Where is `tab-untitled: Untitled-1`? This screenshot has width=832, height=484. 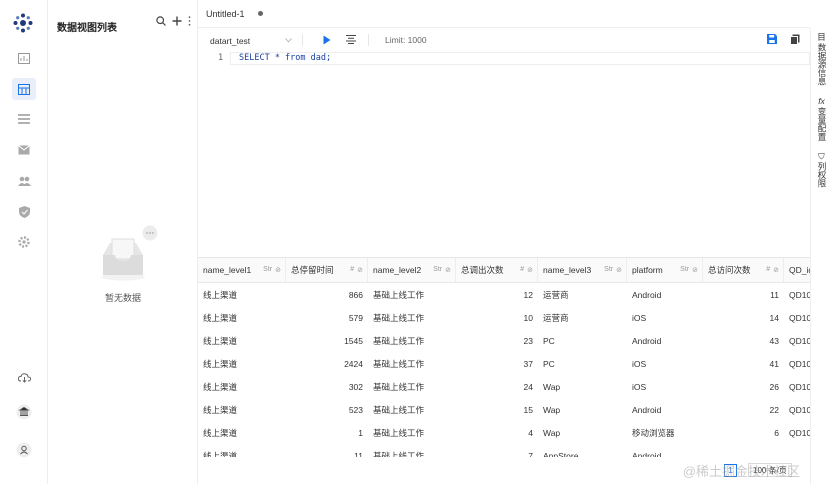
tab-untitled: Untitled-1 is located at coordinates (225, 14).